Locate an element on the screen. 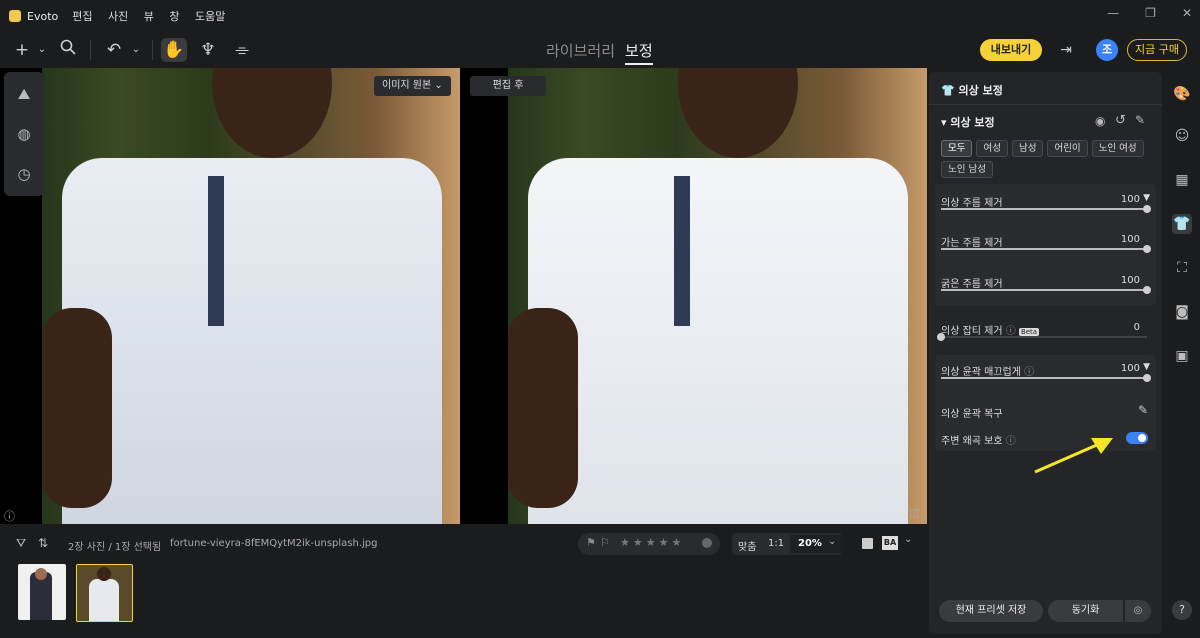 Image resolution: width=1200 pixels, height=638 pixels. filter-icon: ⛛ is located at coordinates (21, 543).